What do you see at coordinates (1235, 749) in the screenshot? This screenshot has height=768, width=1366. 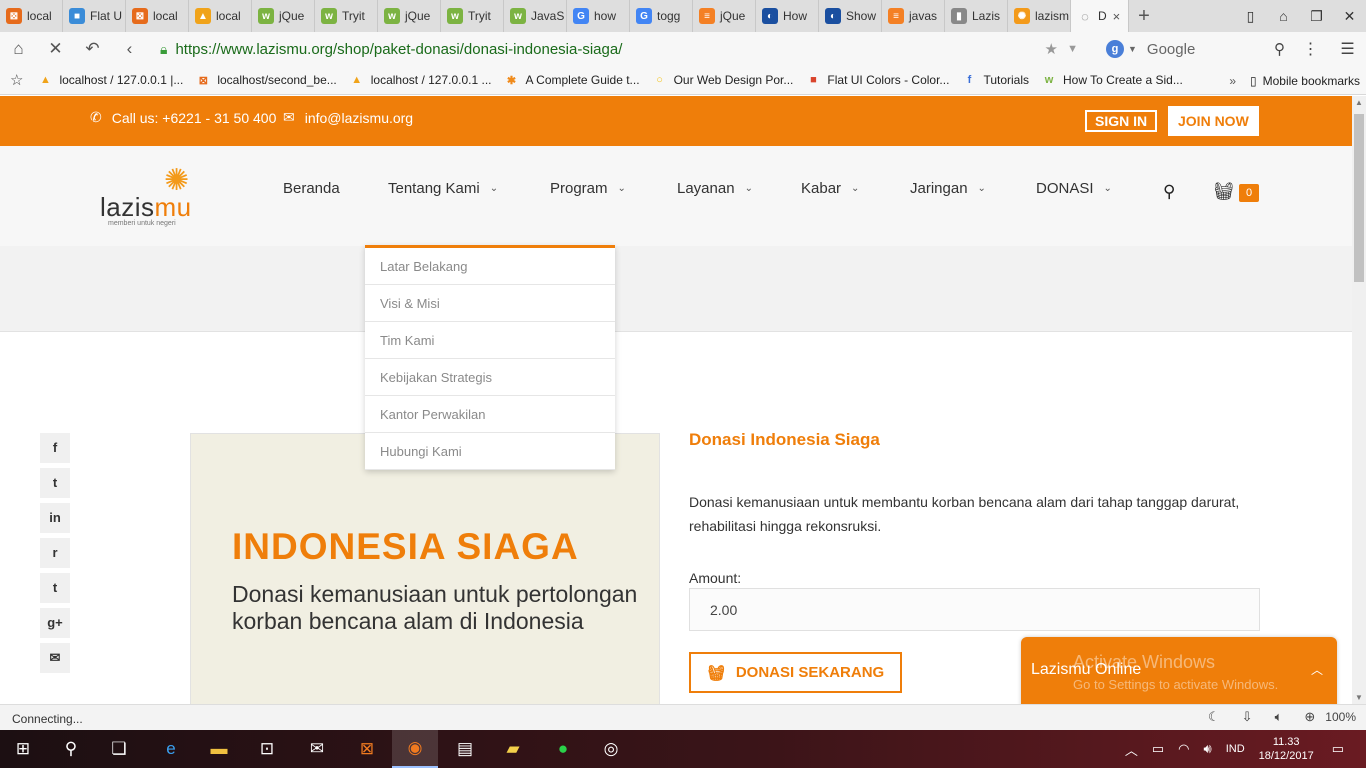 I see `language-indicator: IND` at bounding box center [1235, 749].